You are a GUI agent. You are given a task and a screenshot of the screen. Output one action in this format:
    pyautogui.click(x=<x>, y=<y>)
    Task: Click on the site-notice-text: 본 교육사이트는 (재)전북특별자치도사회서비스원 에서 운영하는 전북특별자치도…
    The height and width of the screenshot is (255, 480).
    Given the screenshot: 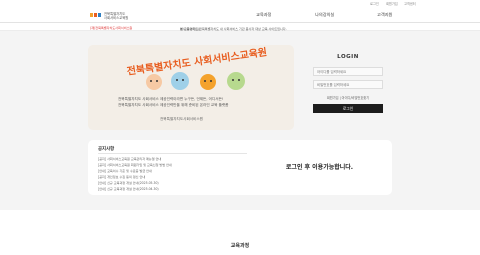 What is the action you would take?
    pyautogui.click(x=188, y=28)
    